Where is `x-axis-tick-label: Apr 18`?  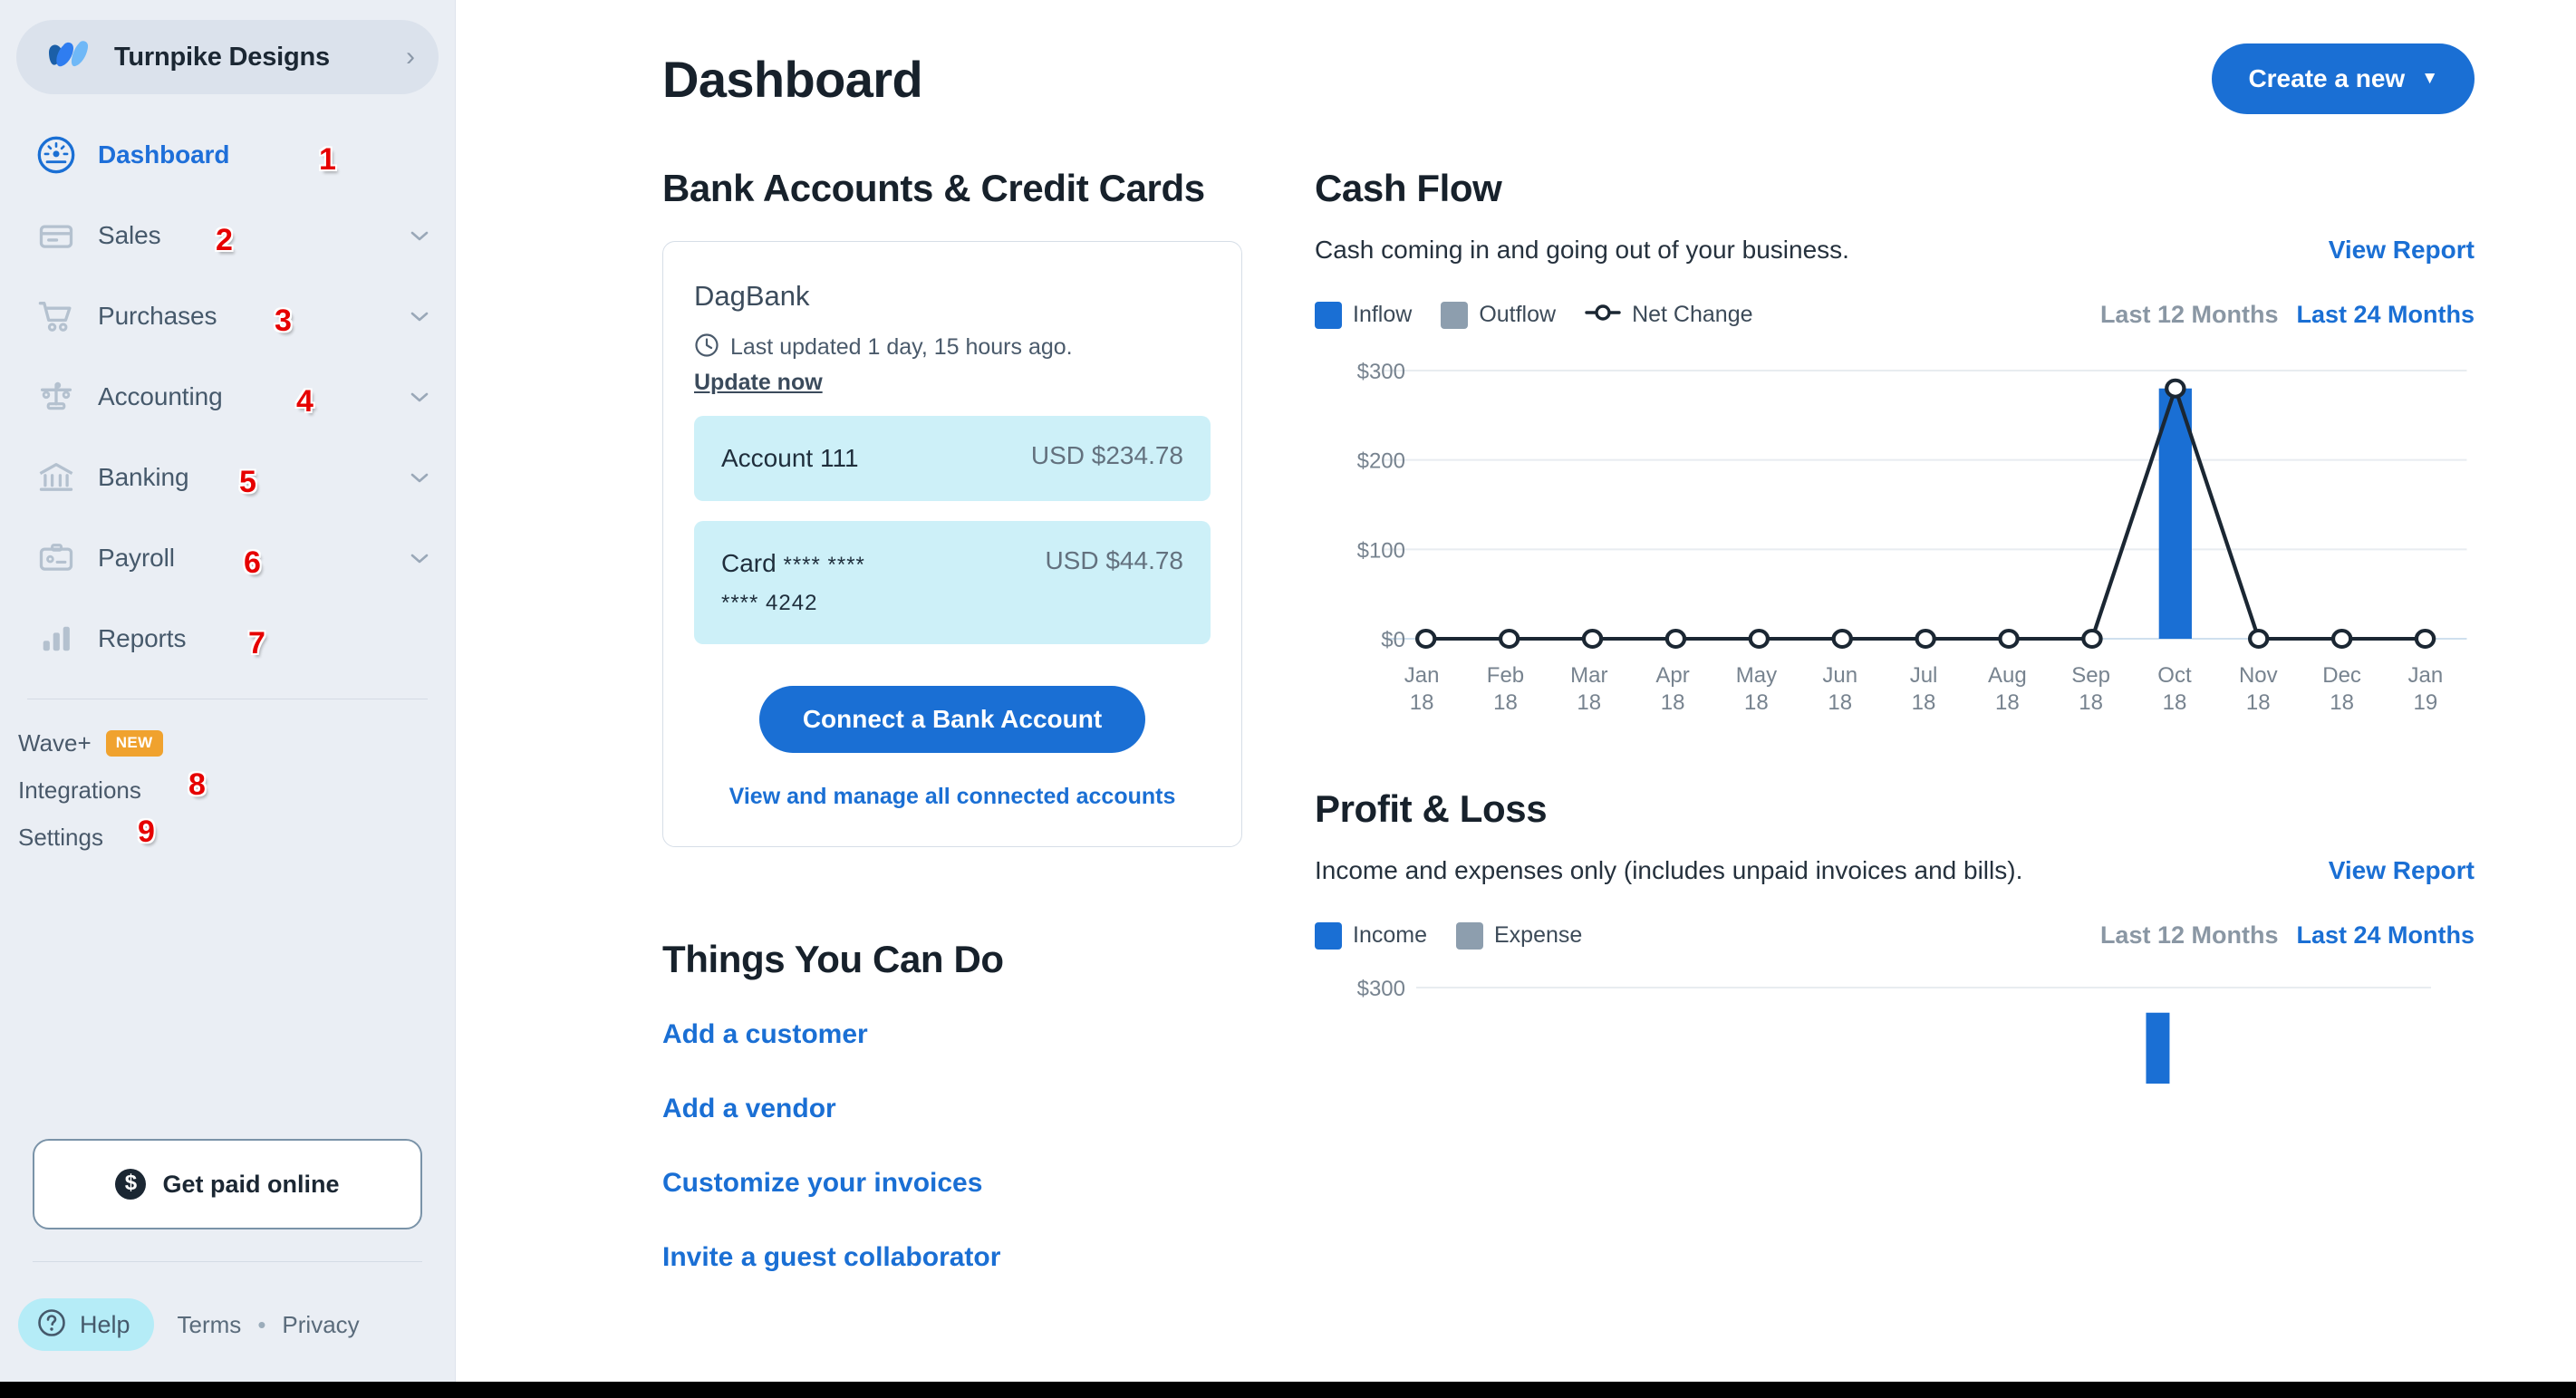
x-axis-tick-label: Apr 18 is located at coordinates (1672, 689).